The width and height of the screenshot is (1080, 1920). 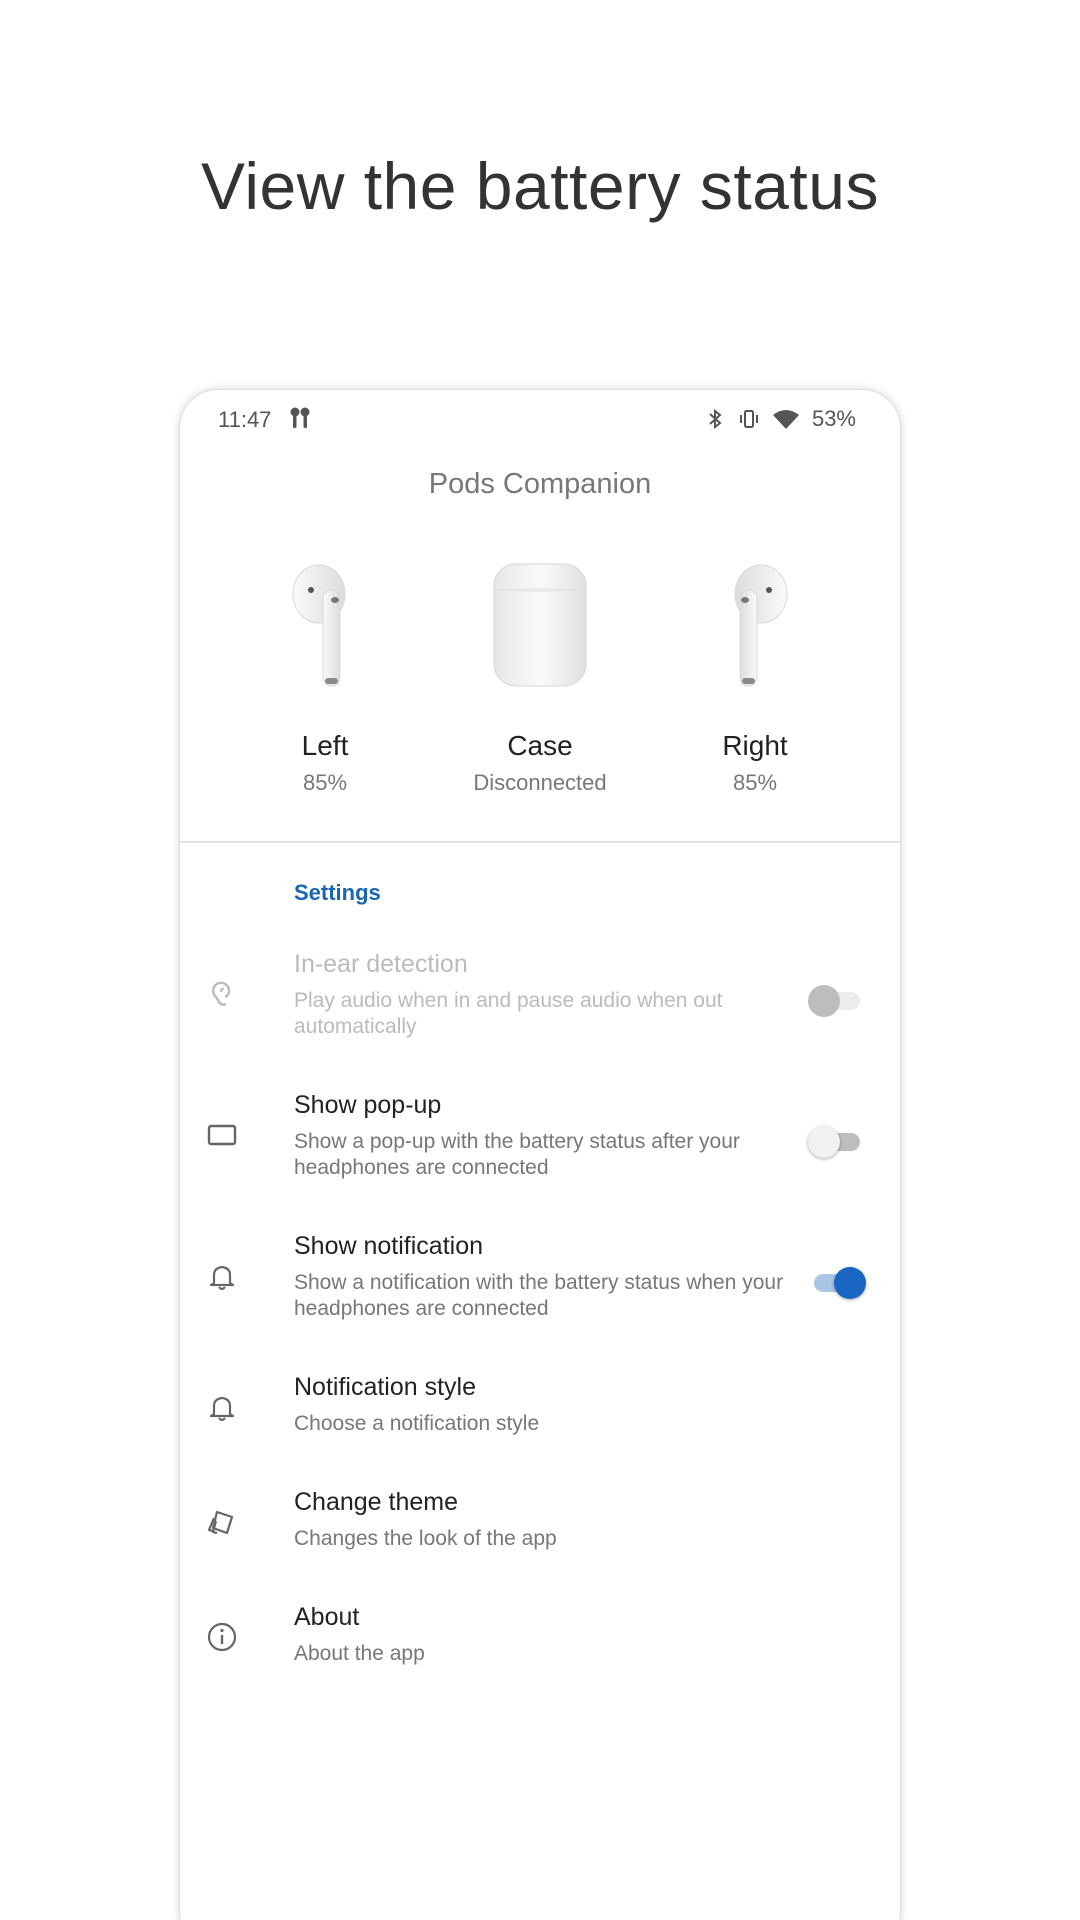 I want to click on charging-case-icon, so click(x=540, y=625).